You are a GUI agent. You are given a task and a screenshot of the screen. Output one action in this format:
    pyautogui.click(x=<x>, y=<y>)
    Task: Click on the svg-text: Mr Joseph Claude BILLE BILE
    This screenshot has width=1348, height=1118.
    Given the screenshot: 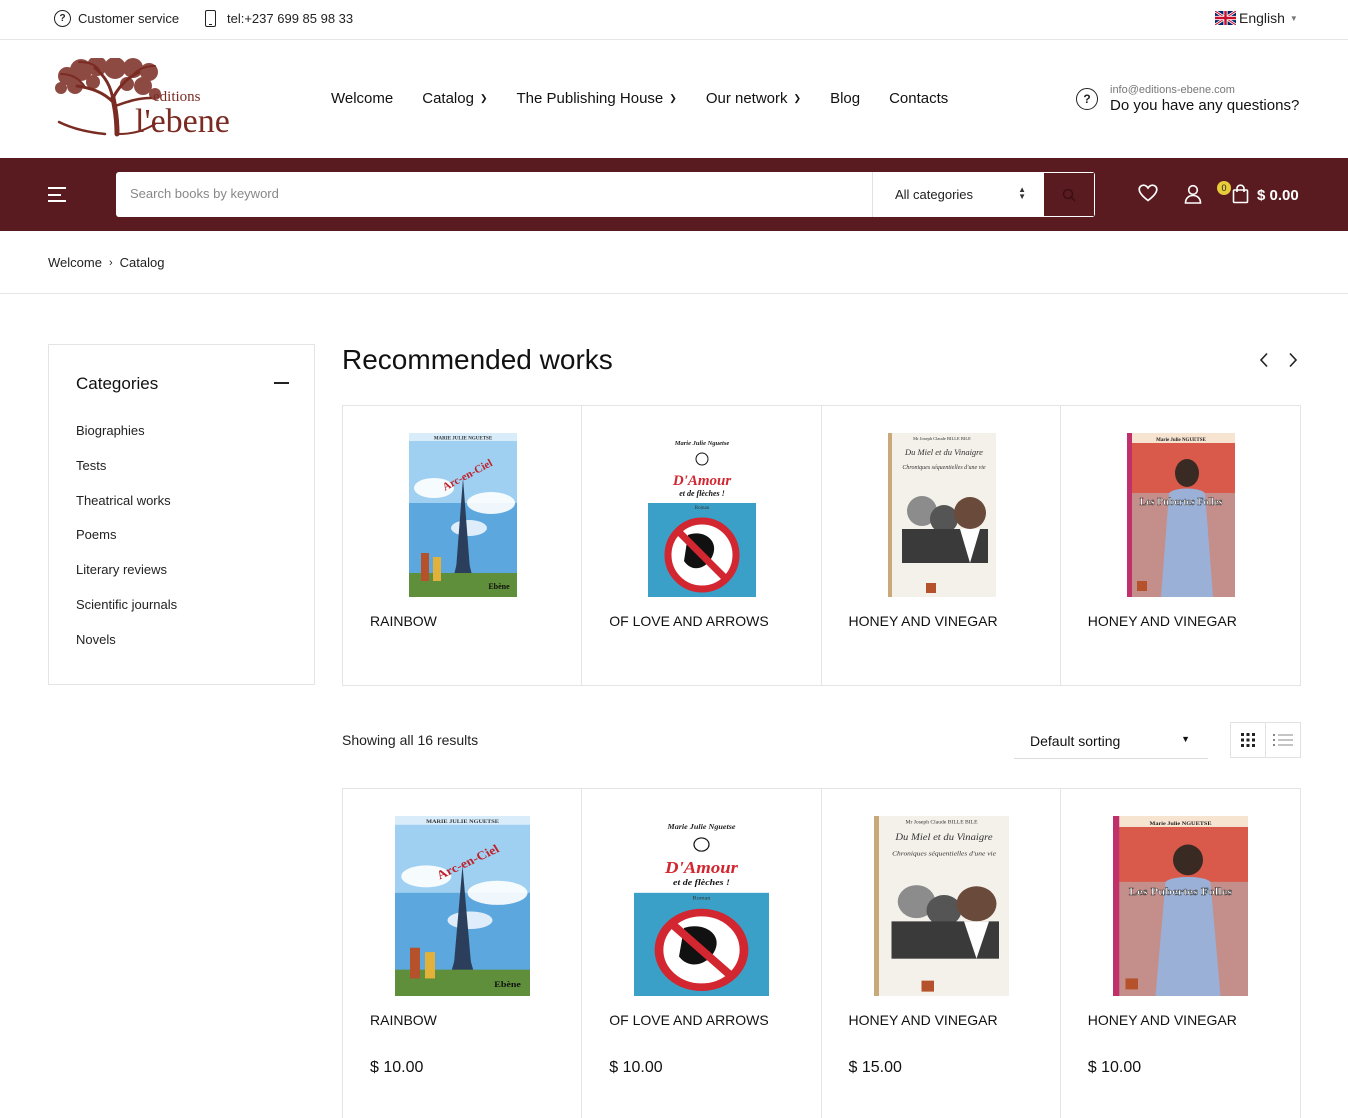 What is the action you would take?
    pyautogui.click(x=942, y=438)
    